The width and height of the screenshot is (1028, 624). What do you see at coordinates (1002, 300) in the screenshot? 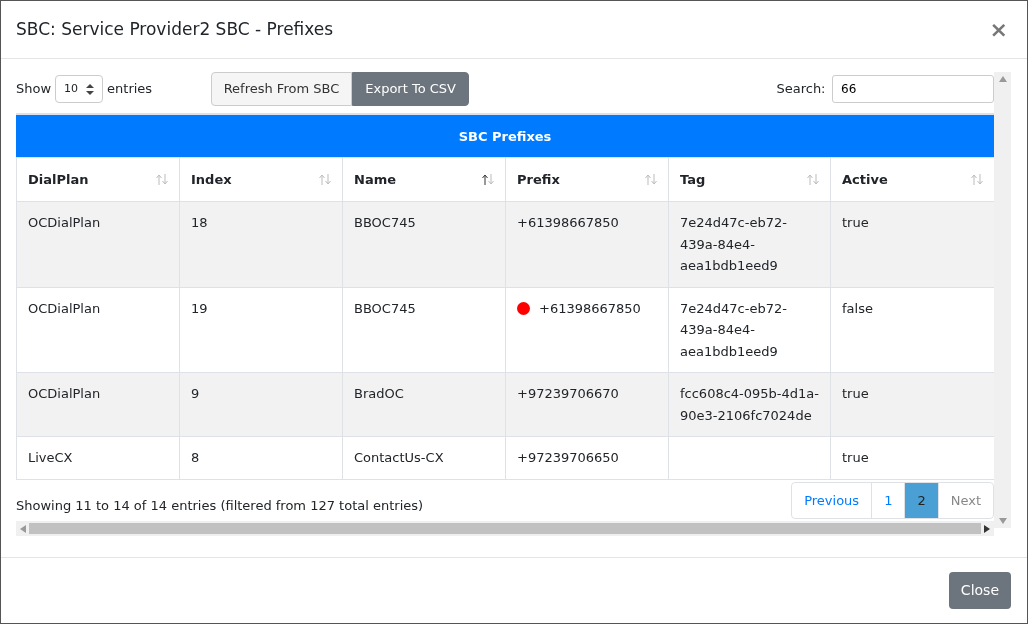
I see `vertical-scrollbar` at bounding box center [1002, 300].